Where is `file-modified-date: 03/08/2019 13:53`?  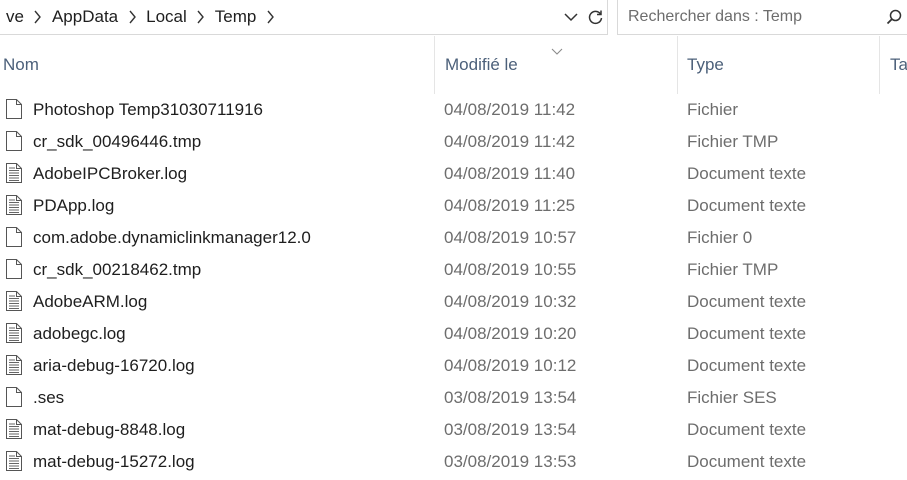 file-modified-date: 03/08/2019 13:53 is located at coordinates (510, 461).